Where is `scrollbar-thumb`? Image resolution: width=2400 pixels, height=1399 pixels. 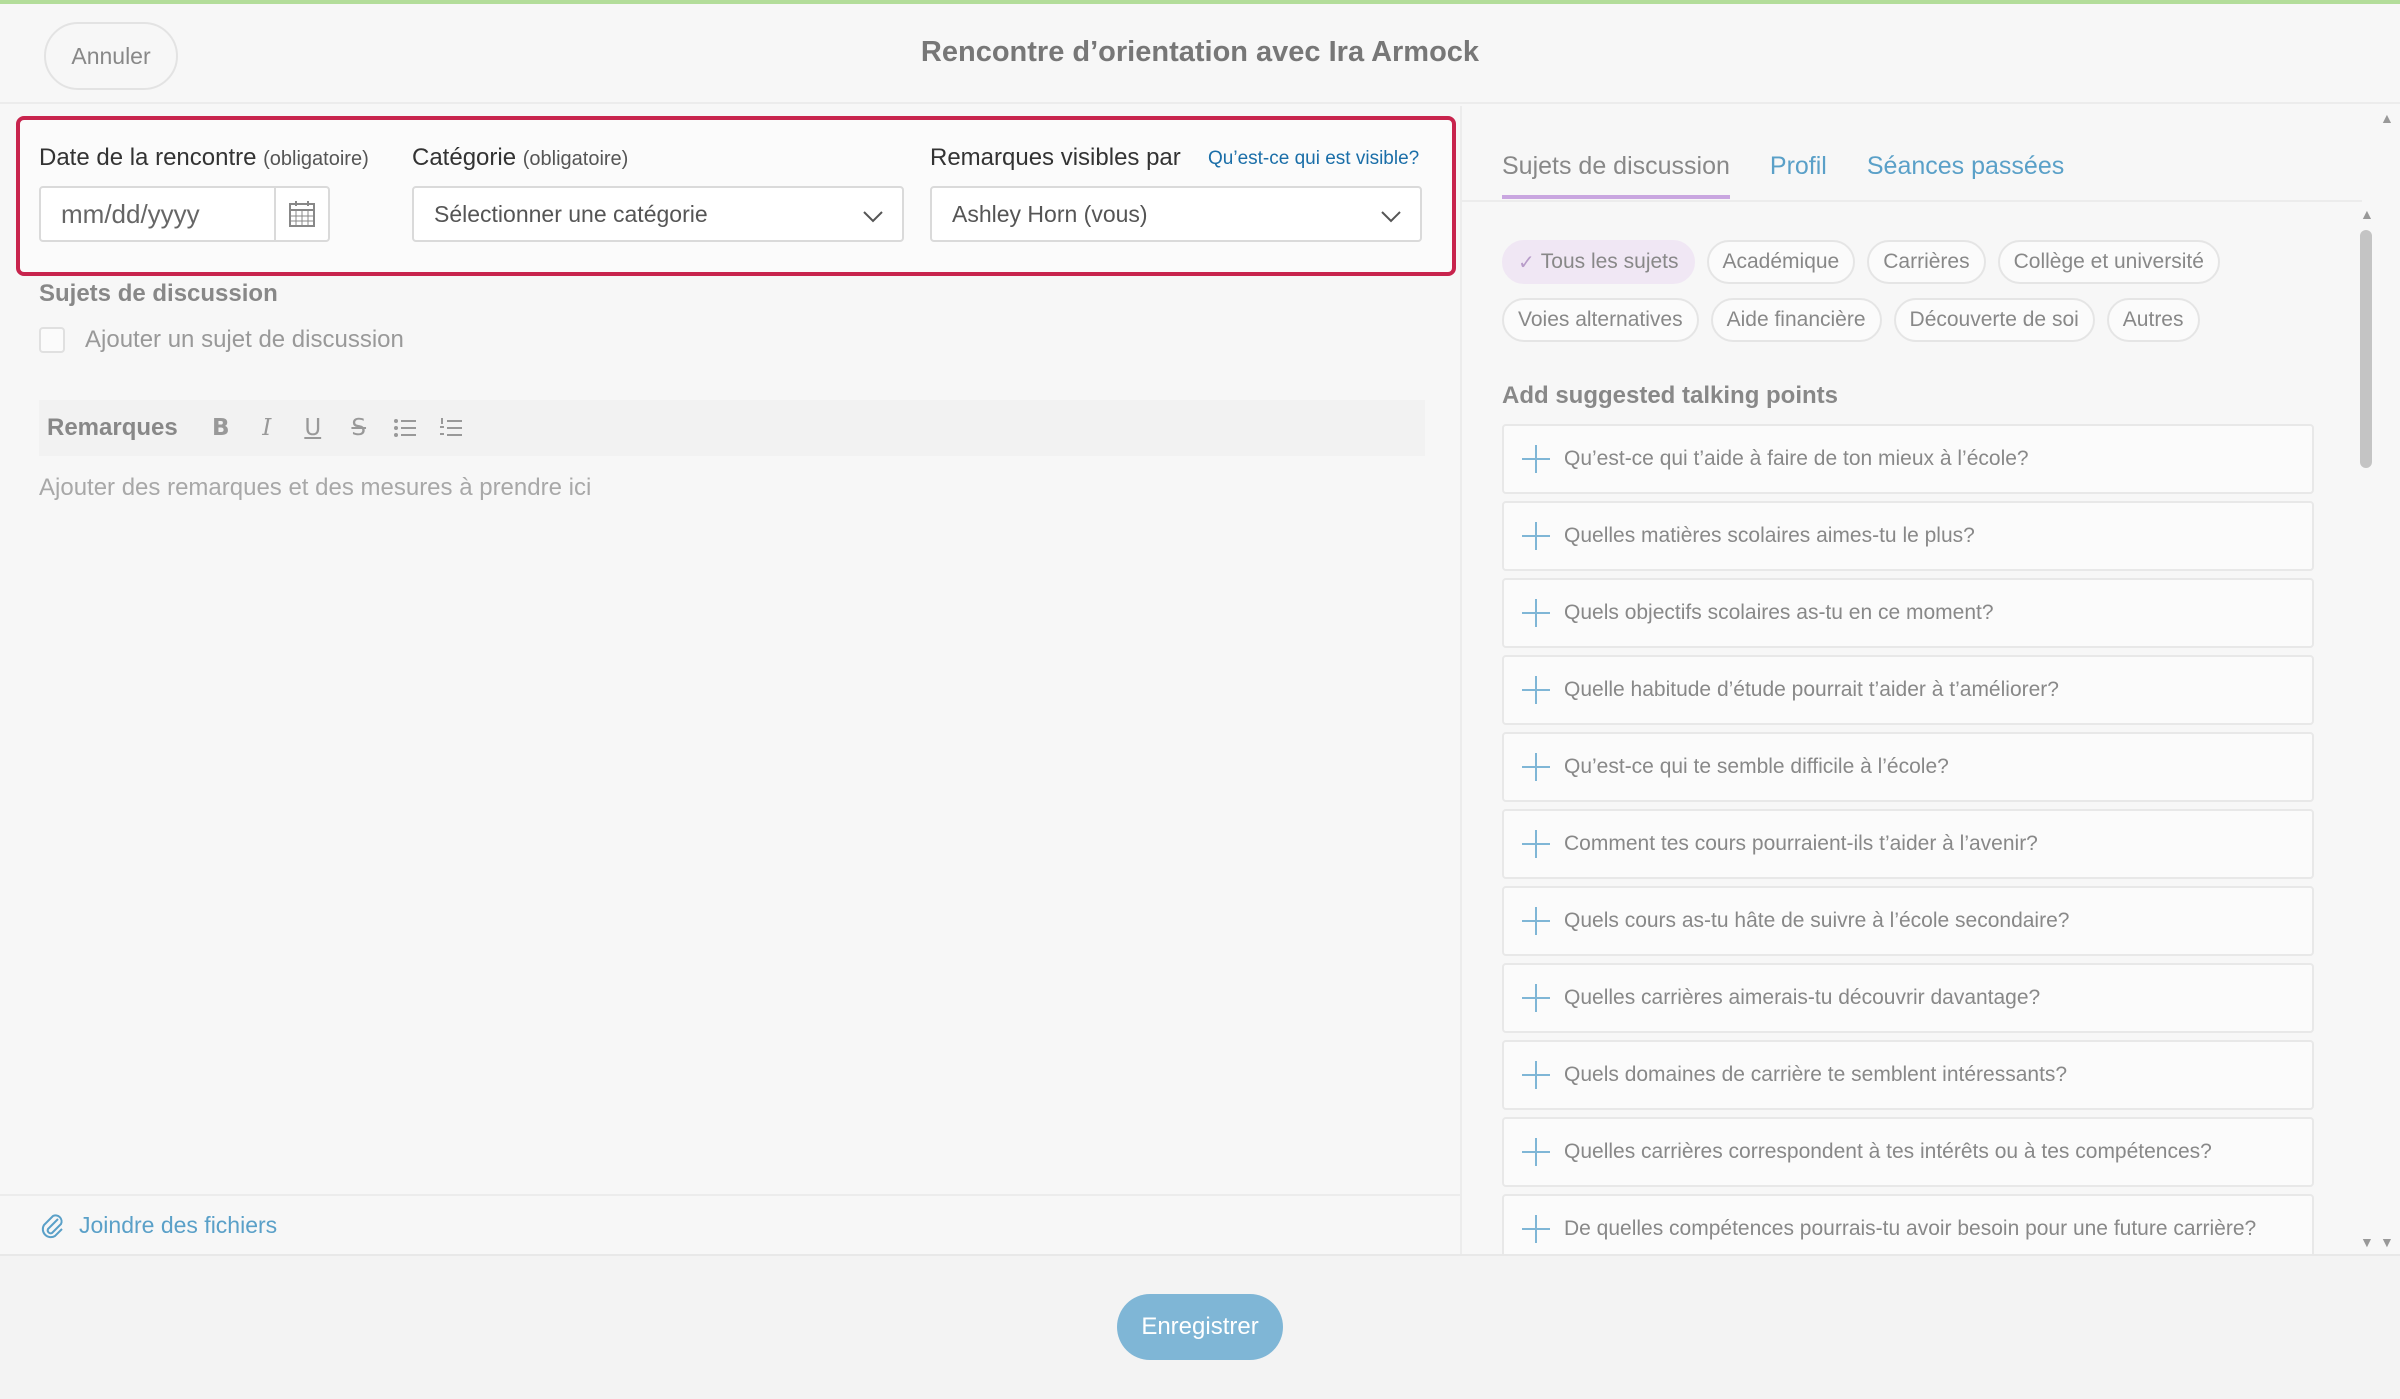 scrollbar-thumb is located at coordinates (2366, 349).